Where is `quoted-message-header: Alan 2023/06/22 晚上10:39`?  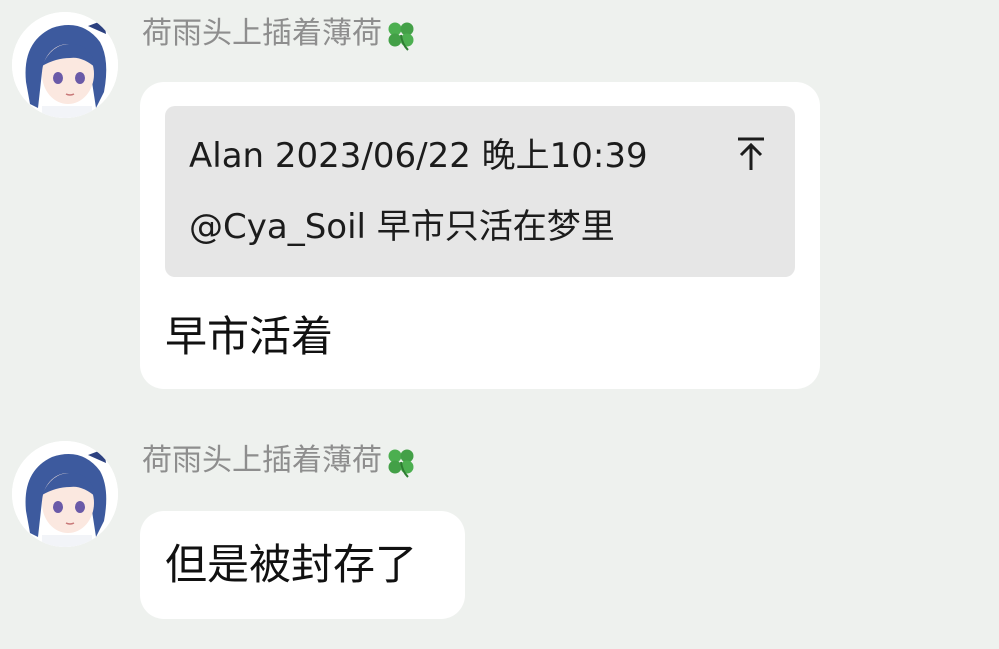 quoted-message-header: Alan 2023/06/22 晚上10:39 is located at coordinates (418, 156).